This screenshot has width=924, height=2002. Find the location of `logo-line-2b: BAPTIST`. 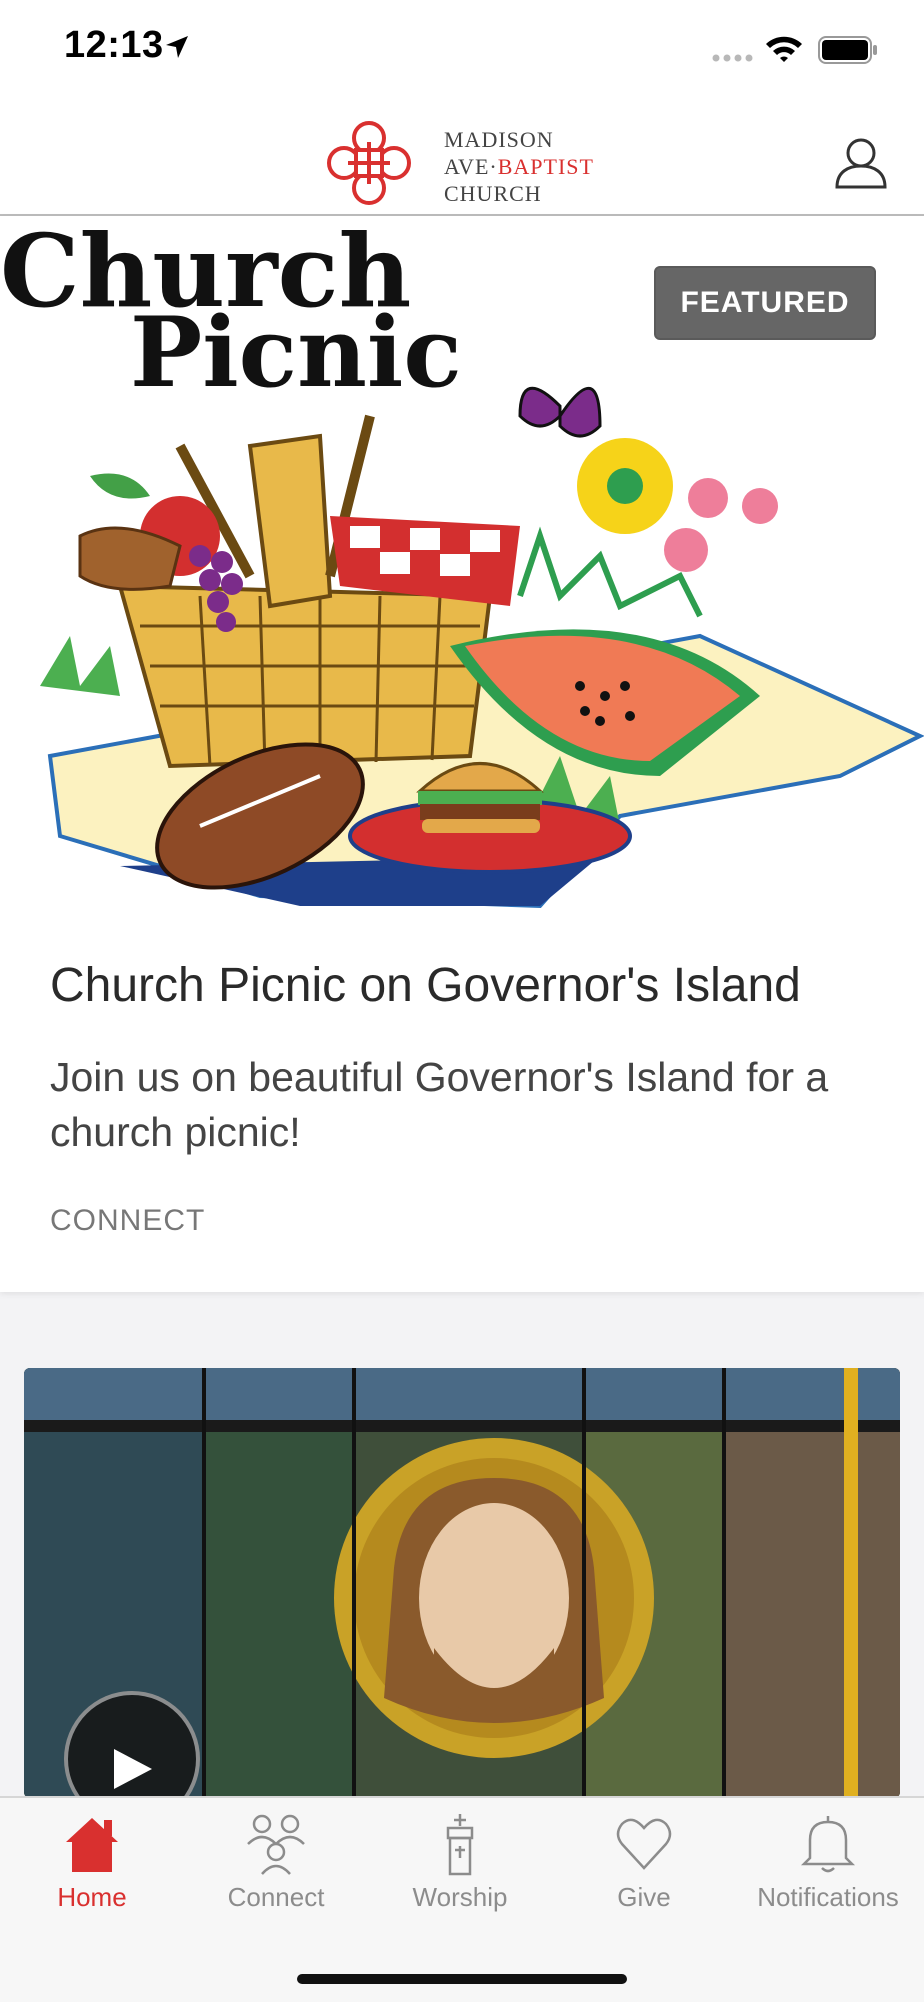

logo-line-2b: BAPTIST is located at coordinates (545, 166).